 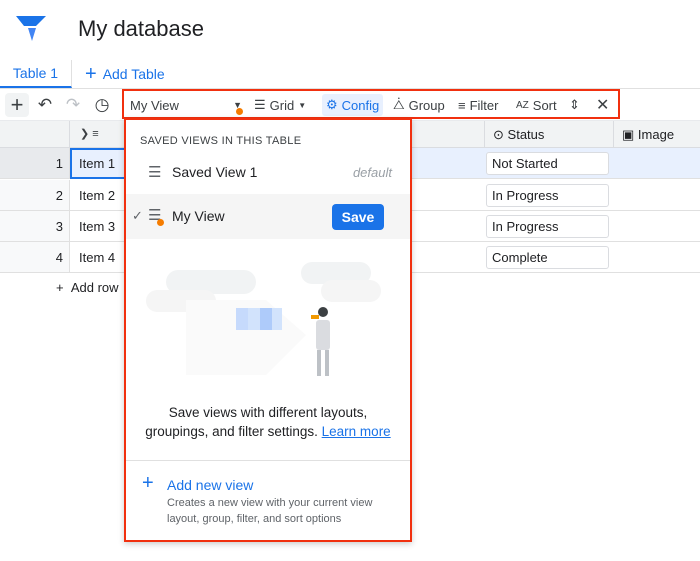 What do you see at coordinates (332, 104) in the screenshot?
I see `gear-icon: ⚙` at bounding box center [332, 104].